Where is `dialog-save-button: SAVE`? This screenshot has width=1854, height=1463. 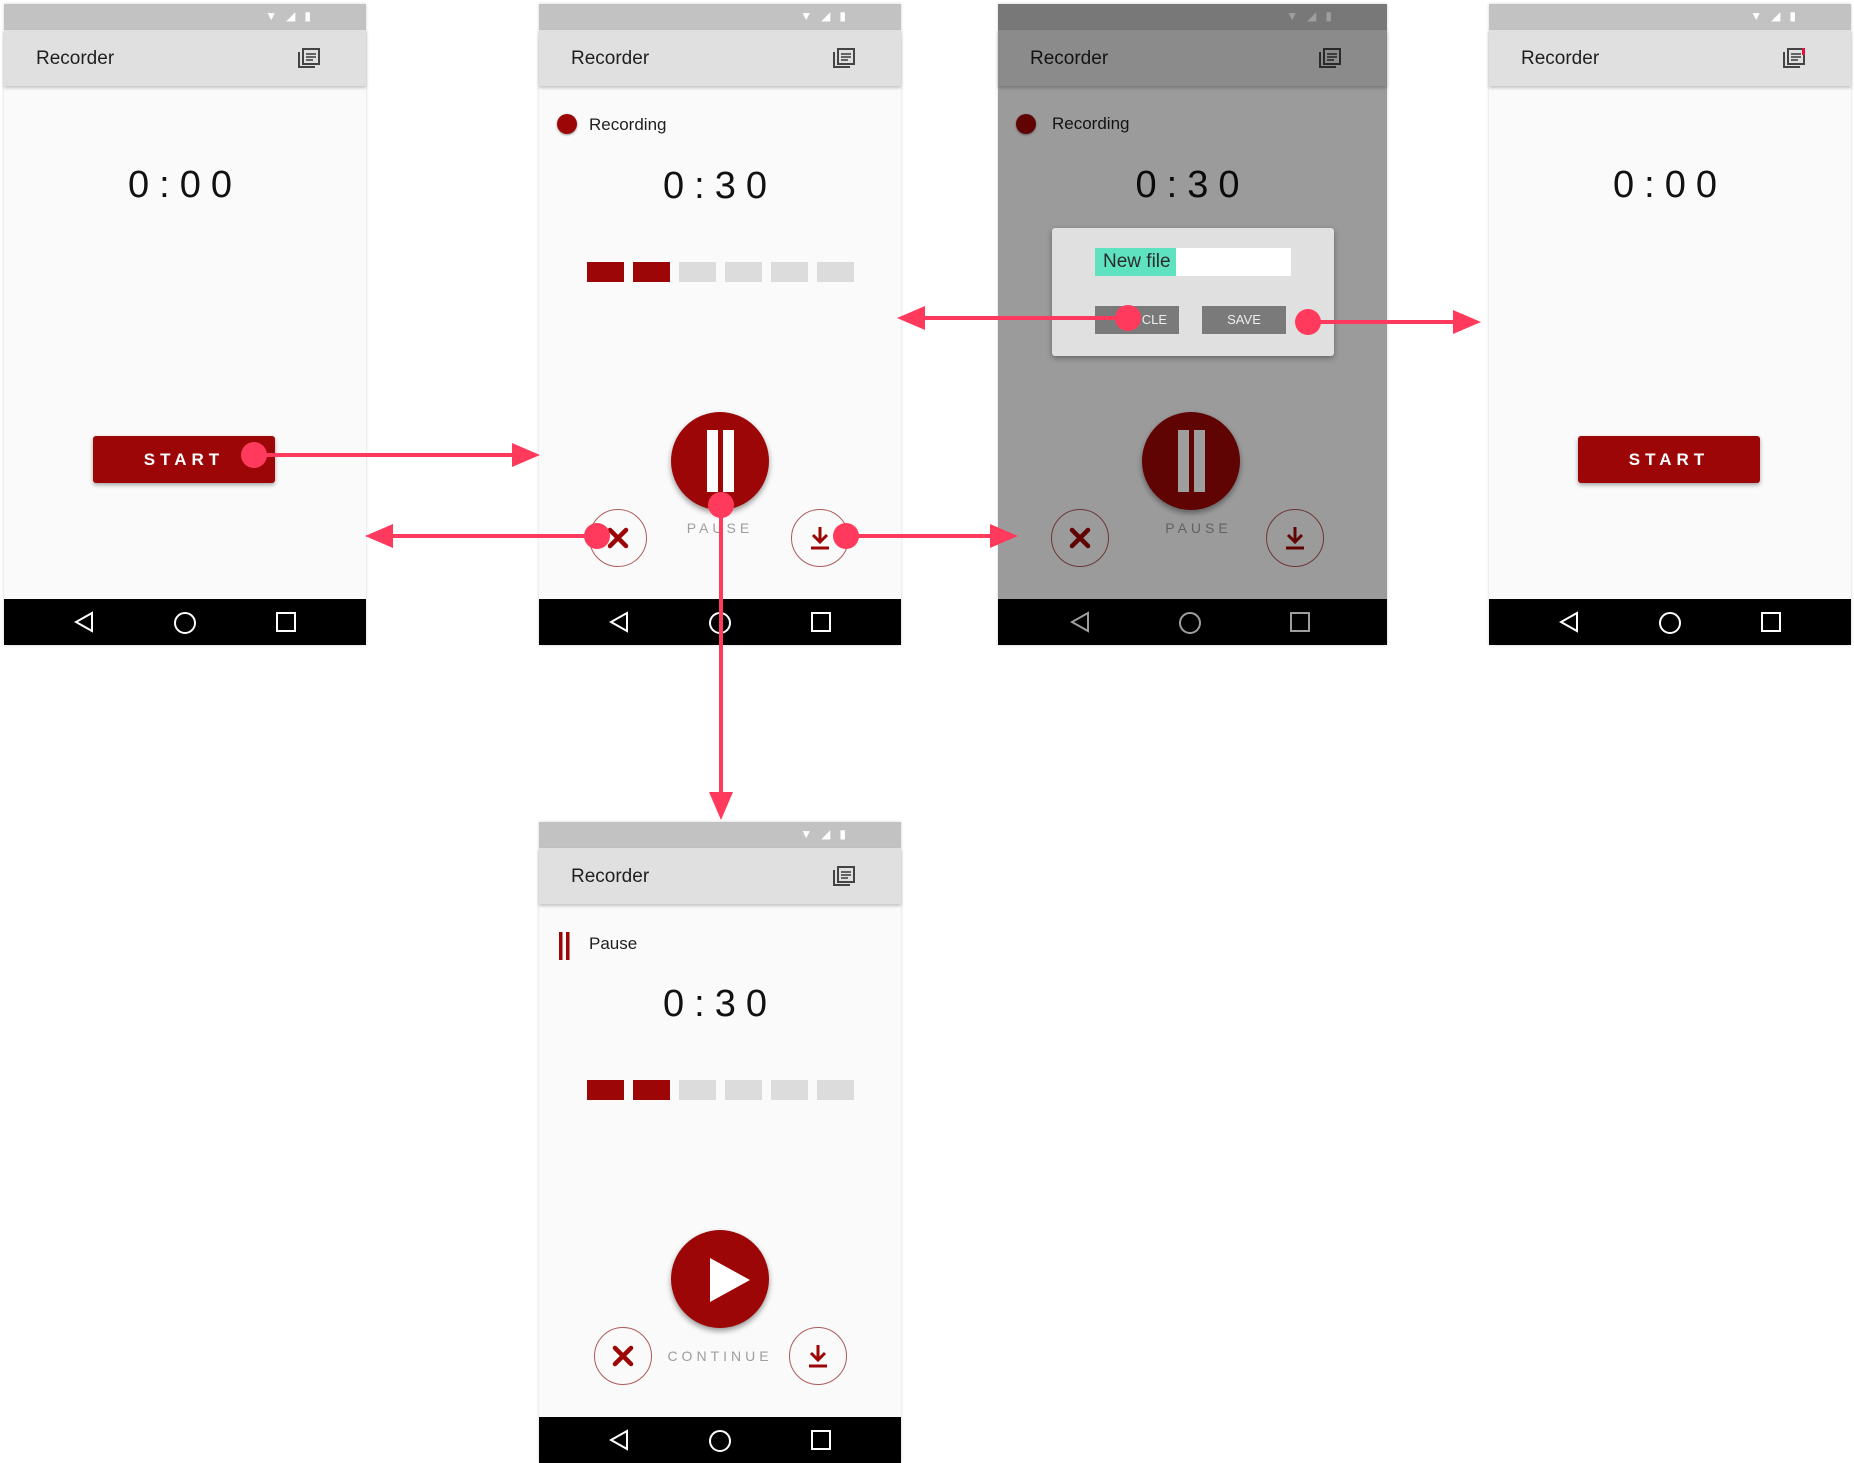 dialog-save-button: SAVE is located at coordinates (1244, 320).